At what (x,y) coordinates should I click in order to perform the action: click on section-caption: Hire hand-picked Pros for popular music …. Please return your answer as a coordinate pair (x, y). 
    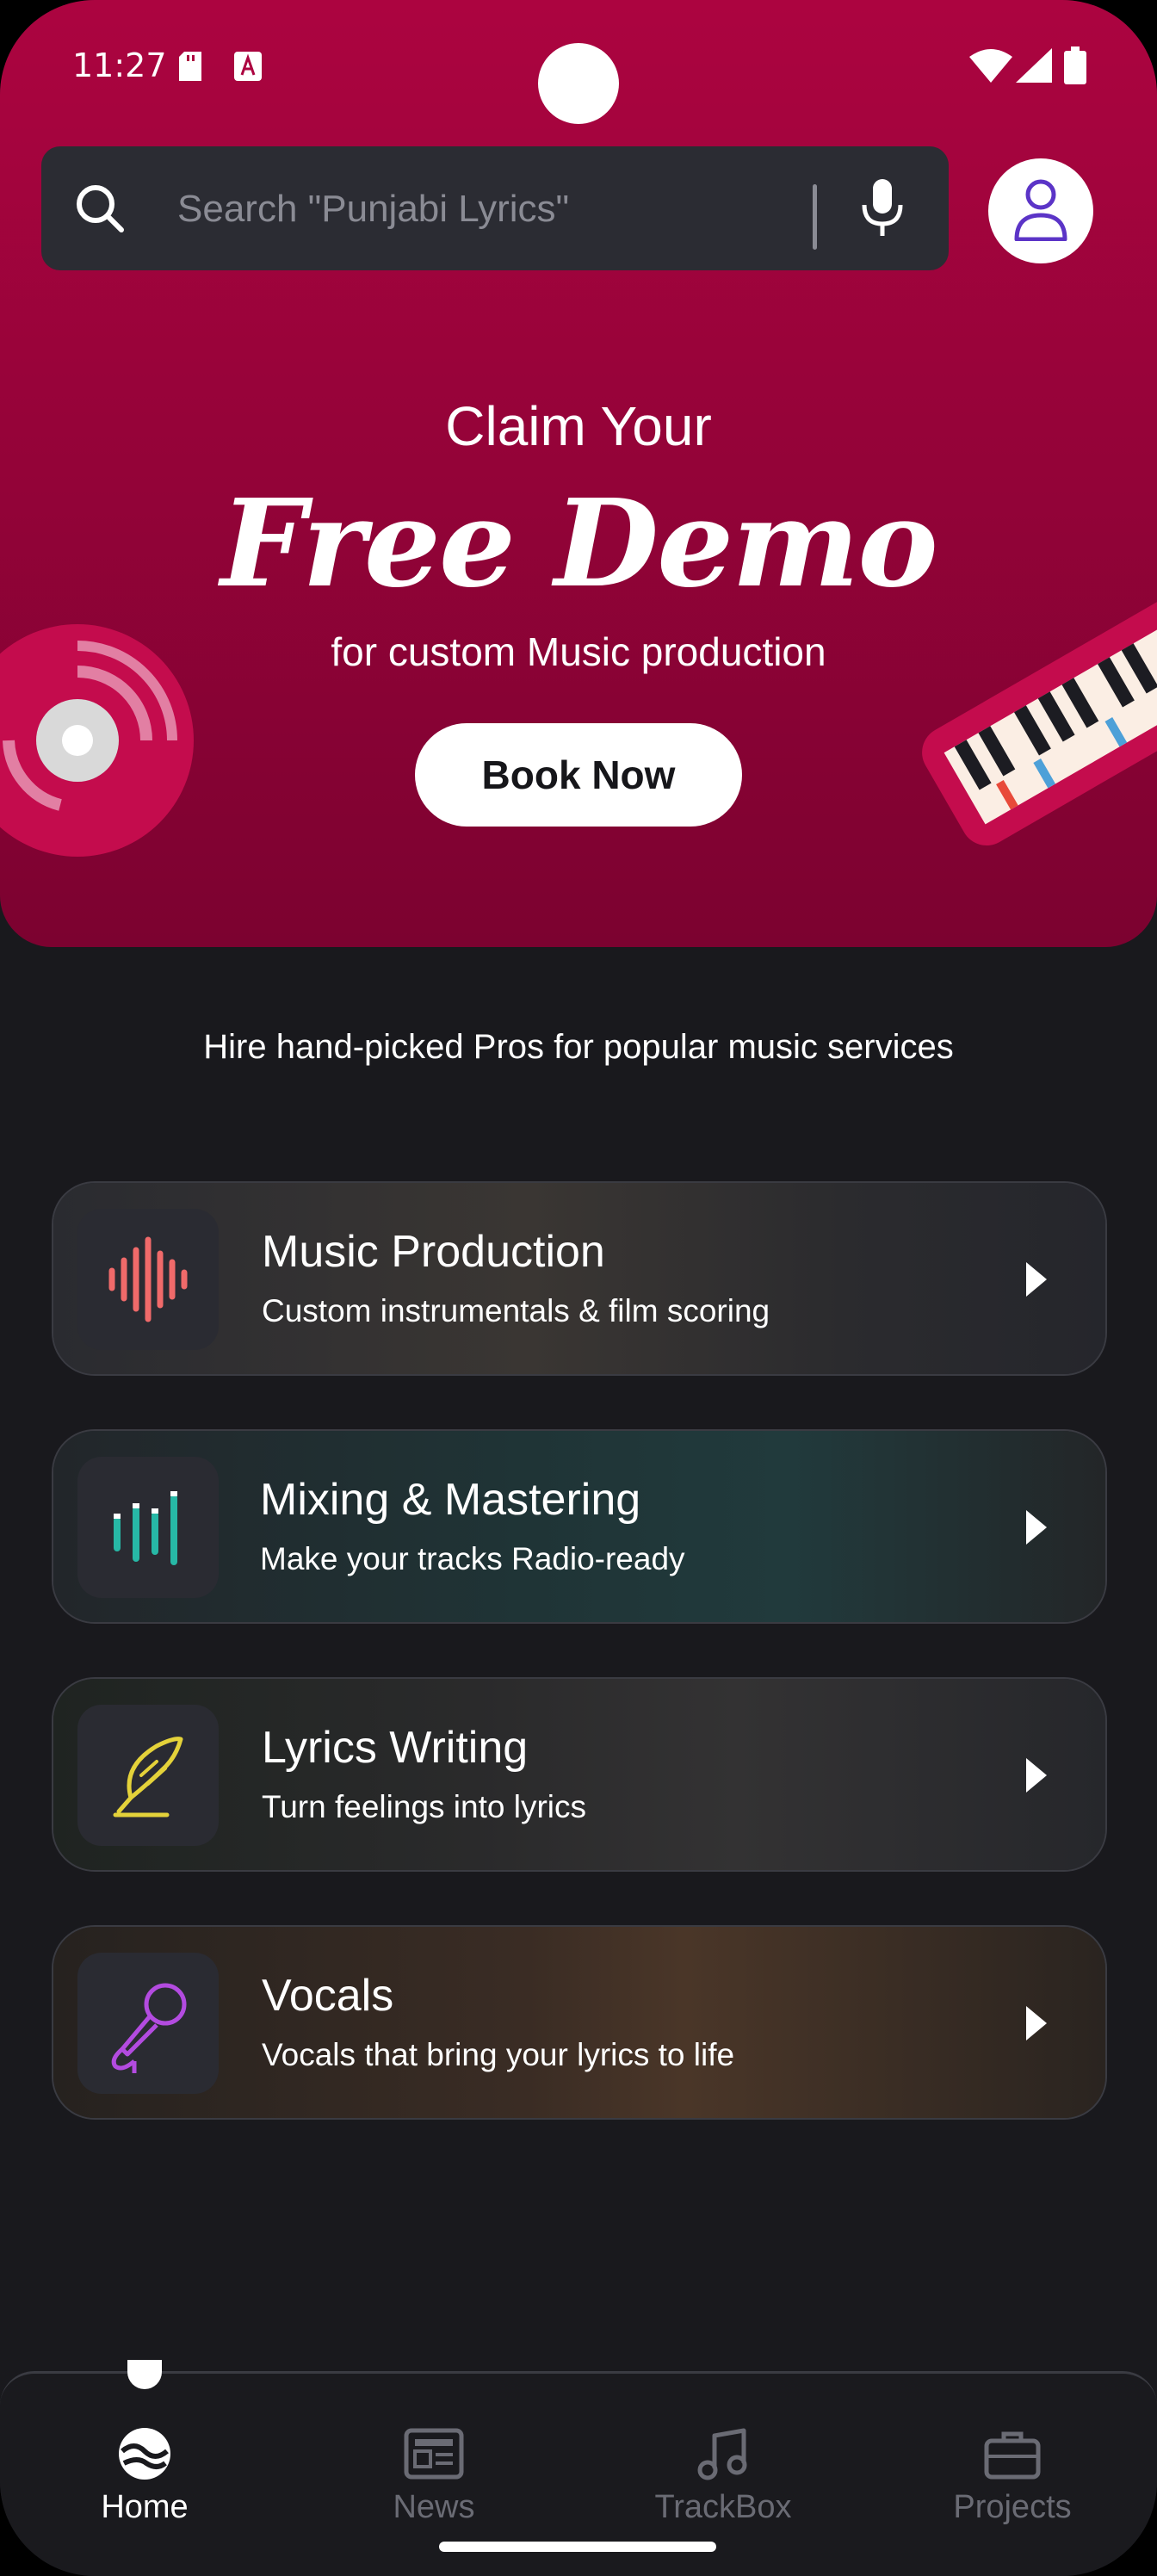
    Looking at the image, I should click on (579, 1047).